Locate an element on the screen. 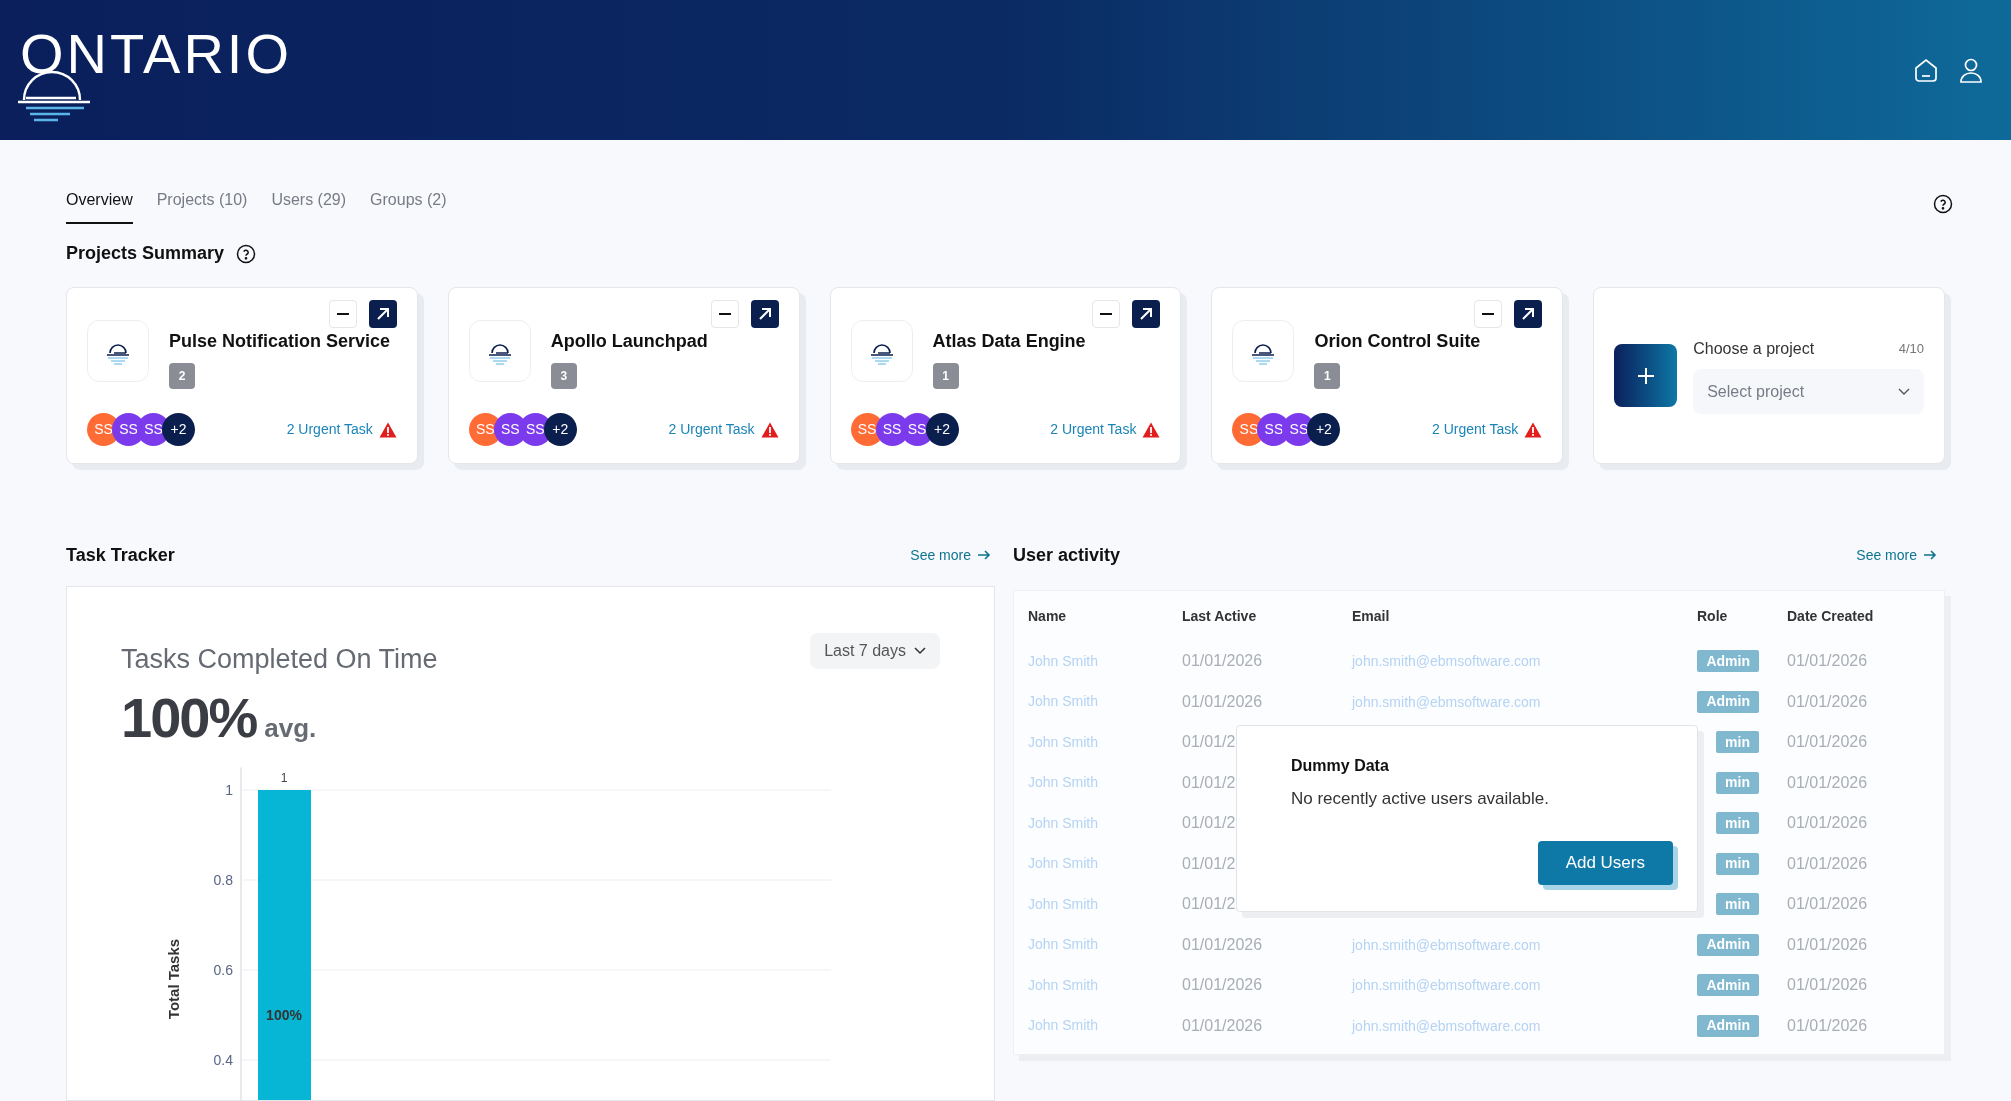 The height and width of the screenshot is (1101, 2011). column-header: Name is located at coordinates (1048, 616).